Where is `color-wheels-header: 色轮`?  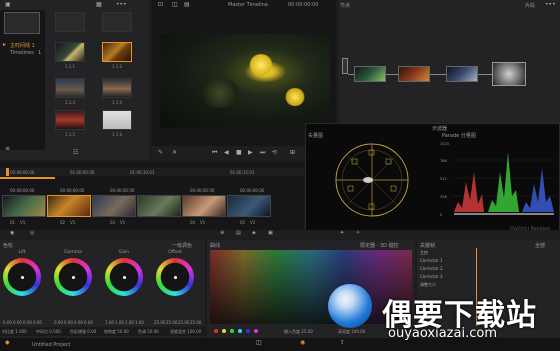 color-wheels-header: 色轮 is located at coordinates (8, 246).